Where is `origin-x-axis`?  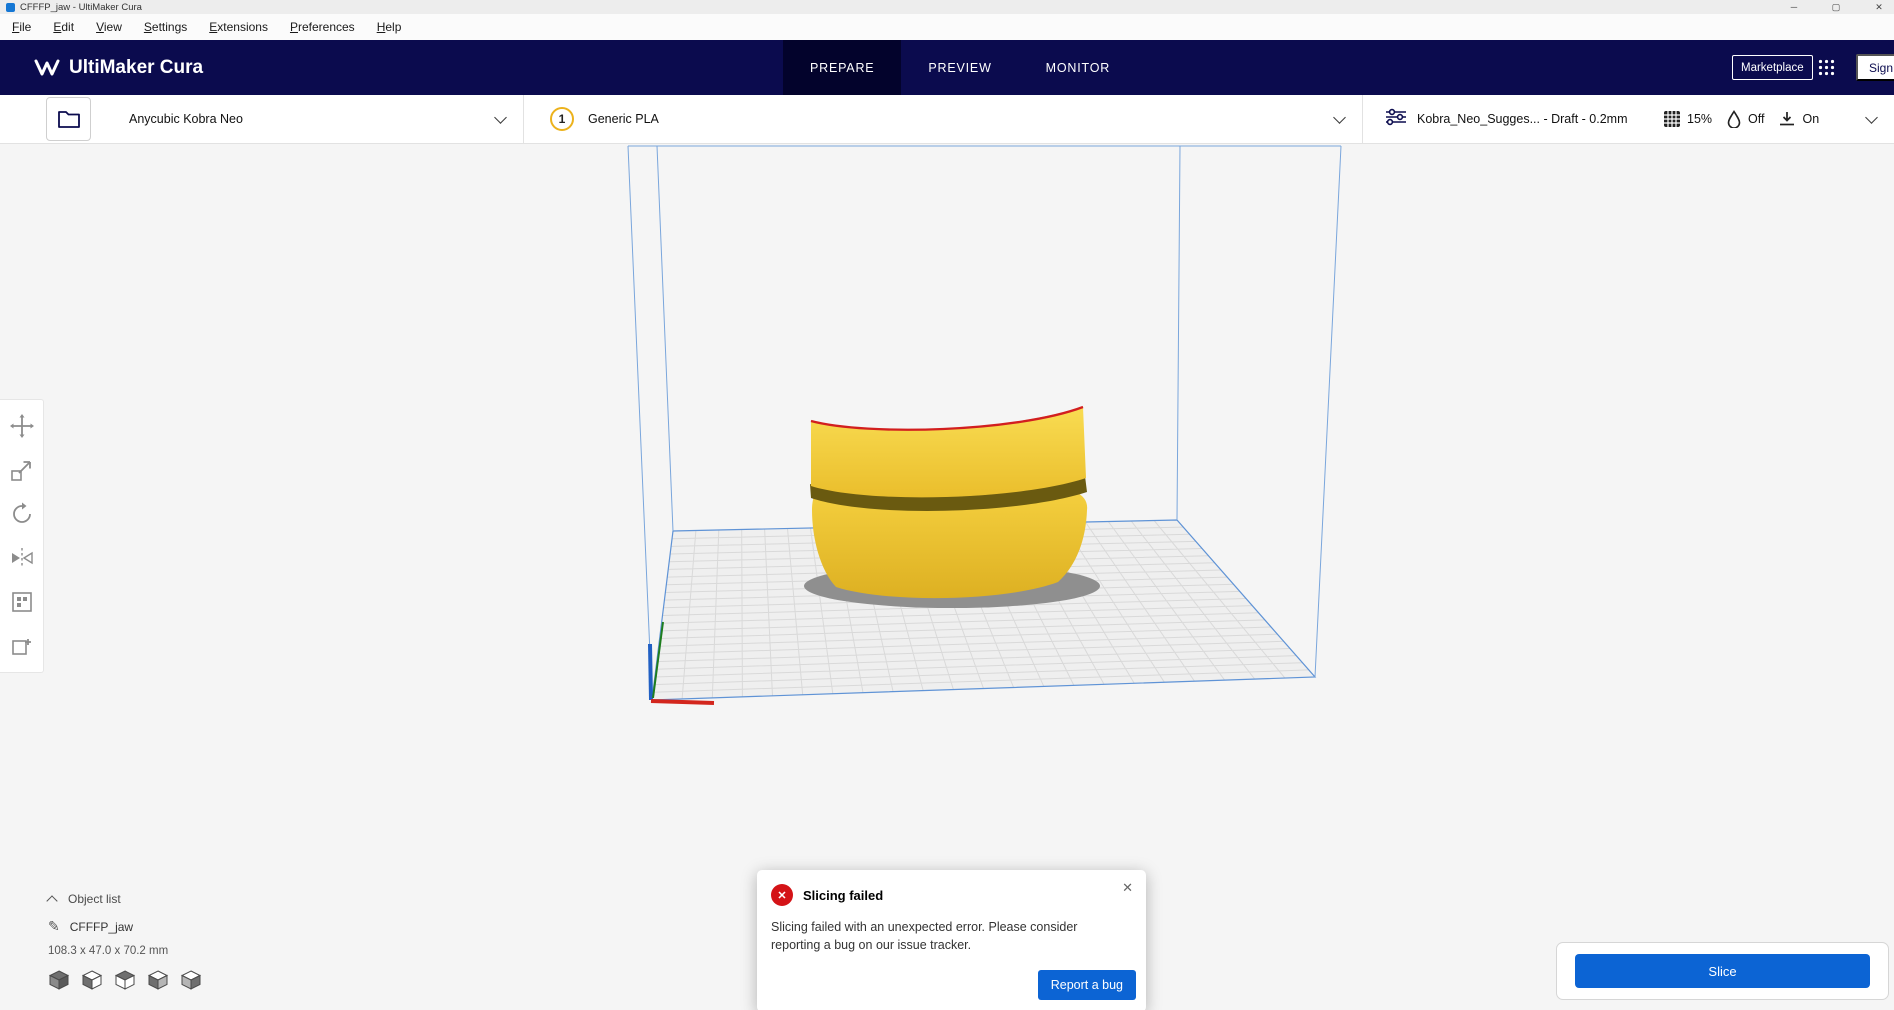
origin-x-axis is located at coordinates (682, 702).